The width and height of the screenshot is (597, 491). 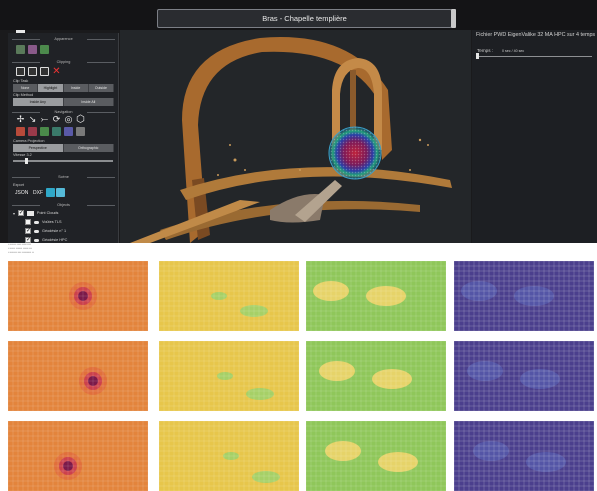 I want to click on speed-value: 3.2, so click(x=29, y=155).